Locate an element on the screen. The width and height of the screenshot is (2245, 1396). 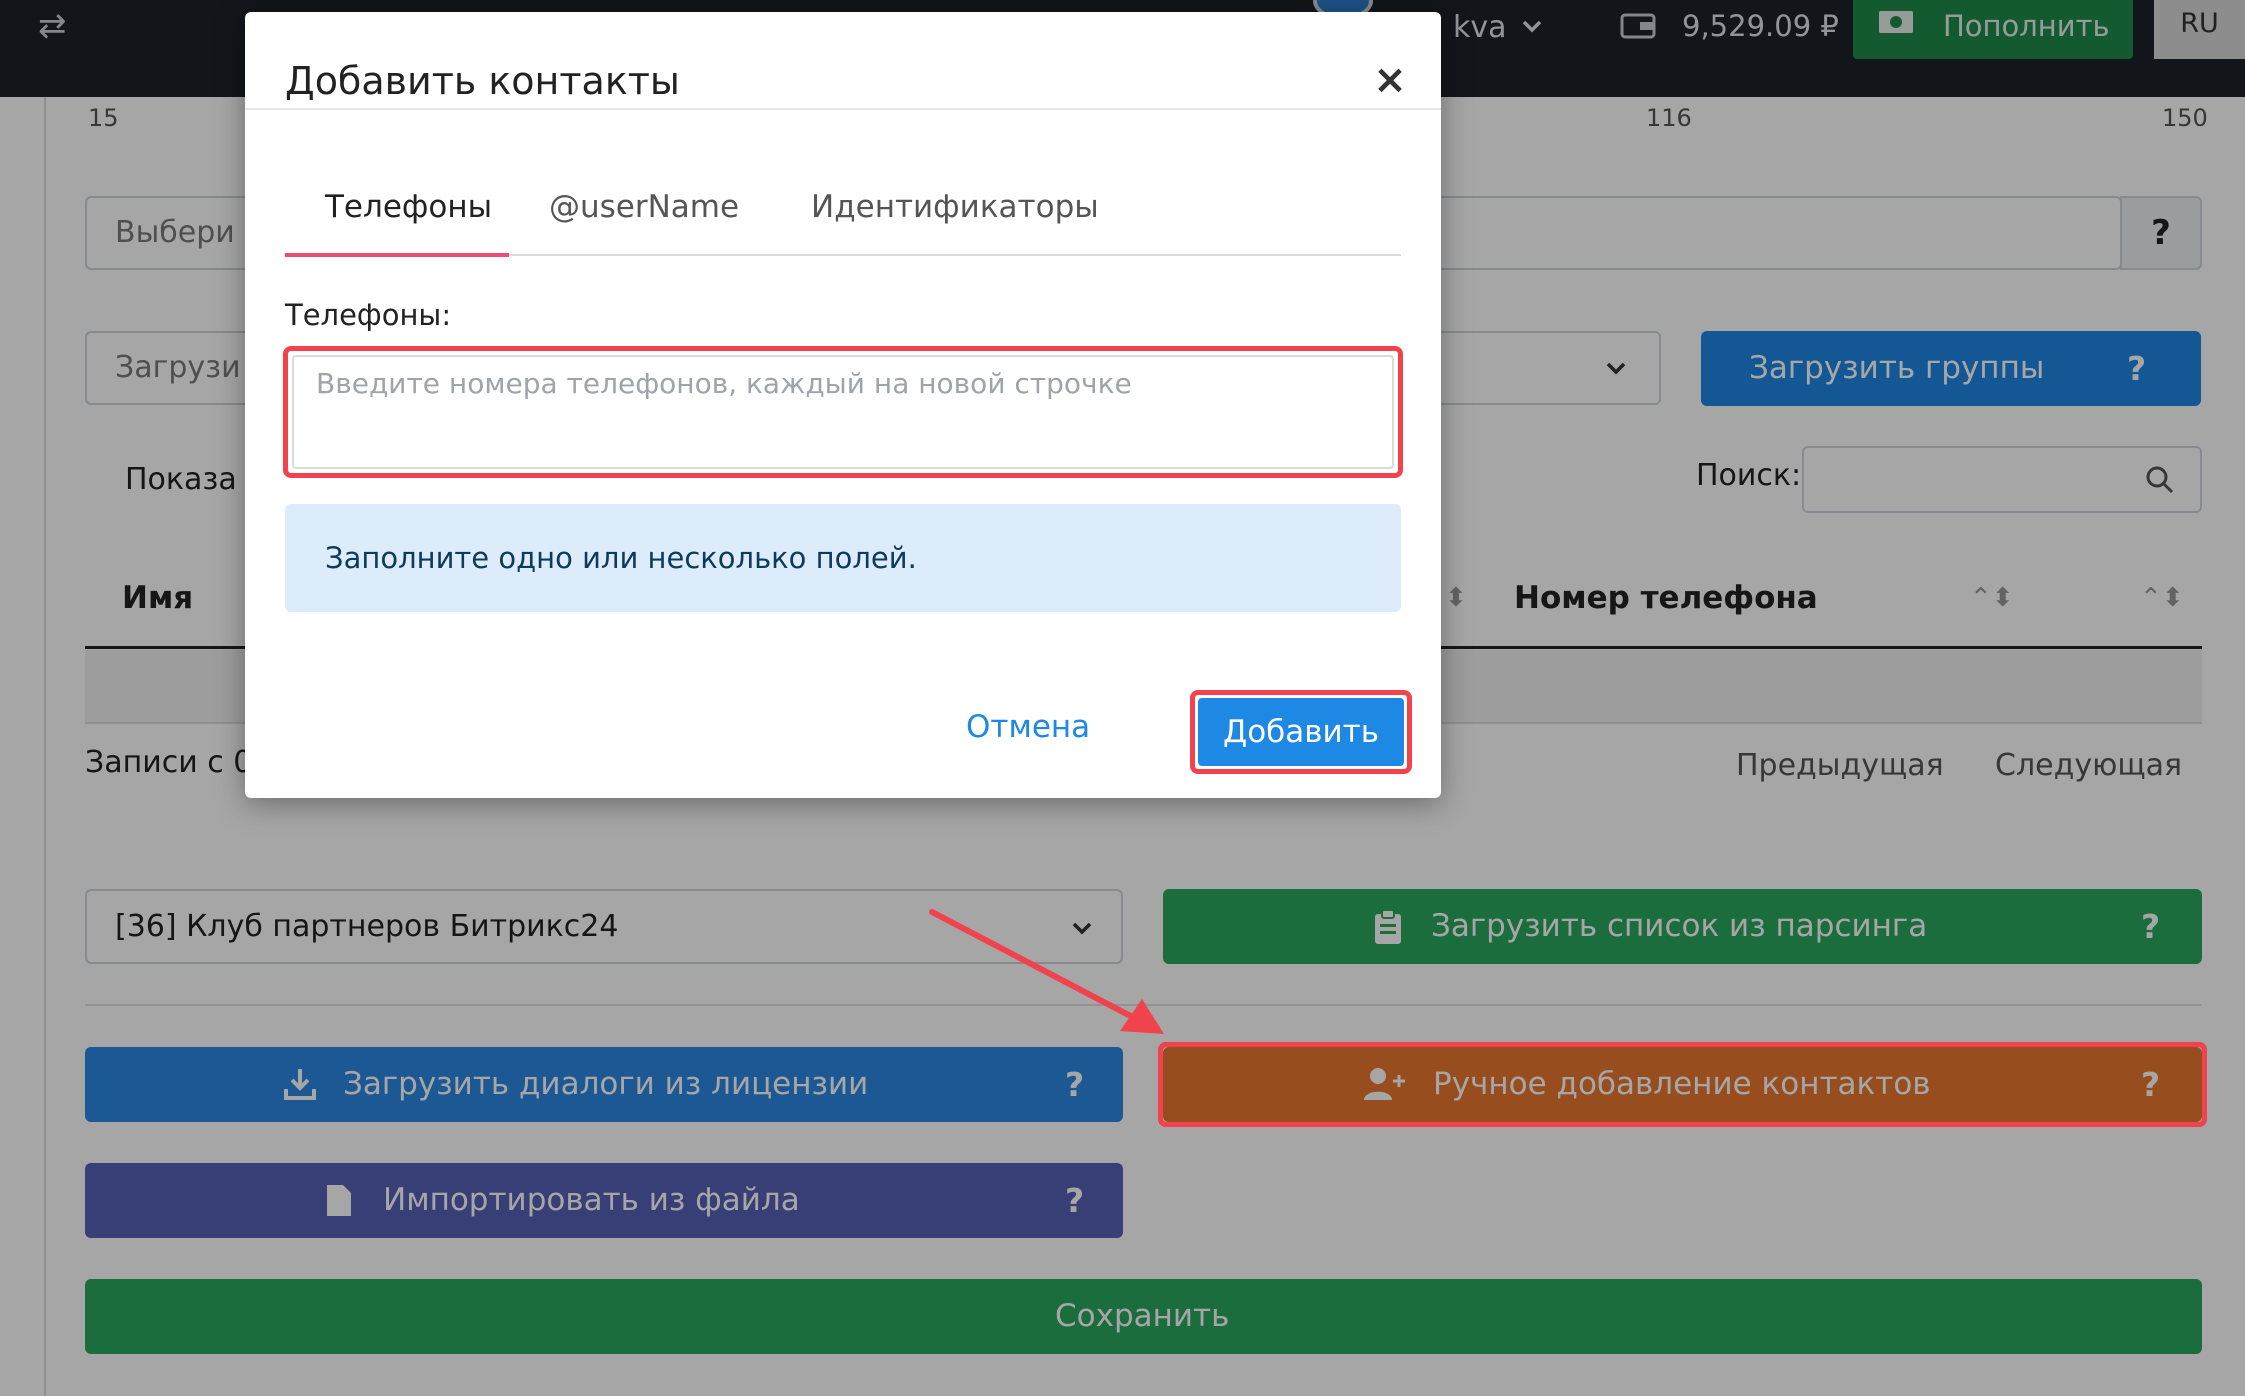
tab-username: @userName is located at coordinates (644, 204).